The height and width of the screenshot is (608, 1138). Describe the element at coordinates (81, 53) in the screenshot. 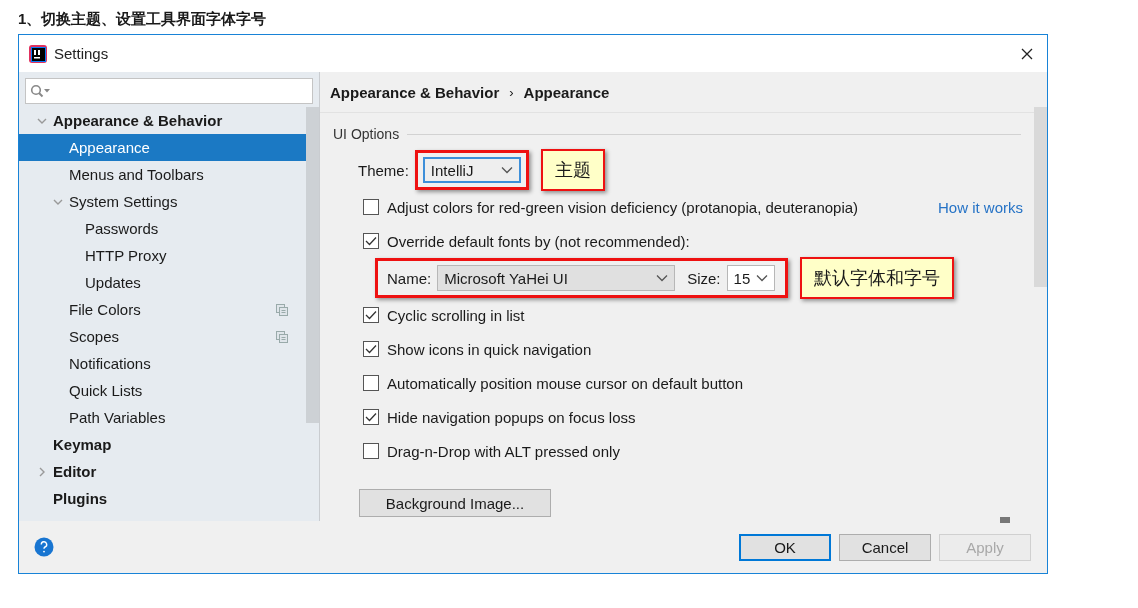

I see `window-title: Settings` at that location.